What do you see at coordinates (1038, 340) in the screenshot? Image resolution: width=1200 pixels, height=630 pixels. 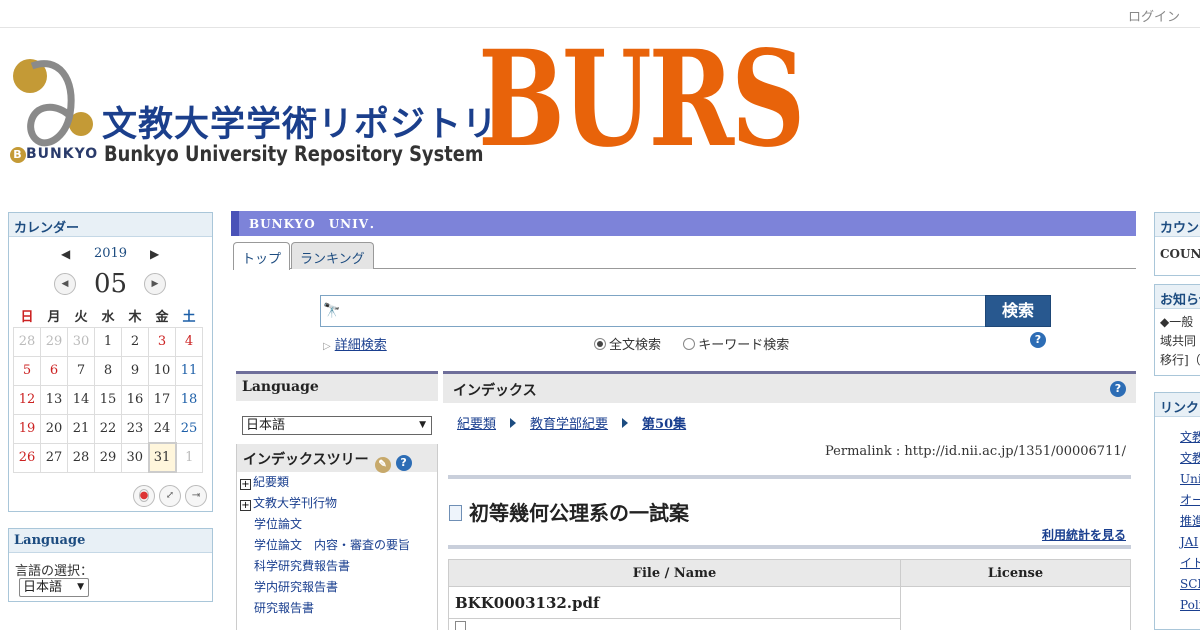 I see `search-help-icon: ?` at bounding box center [1038, 340].